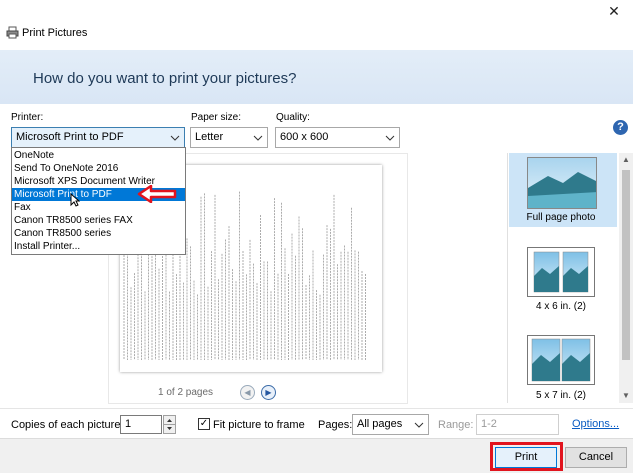  I want to click on previous-page-button: ◀, so click(247, 392).